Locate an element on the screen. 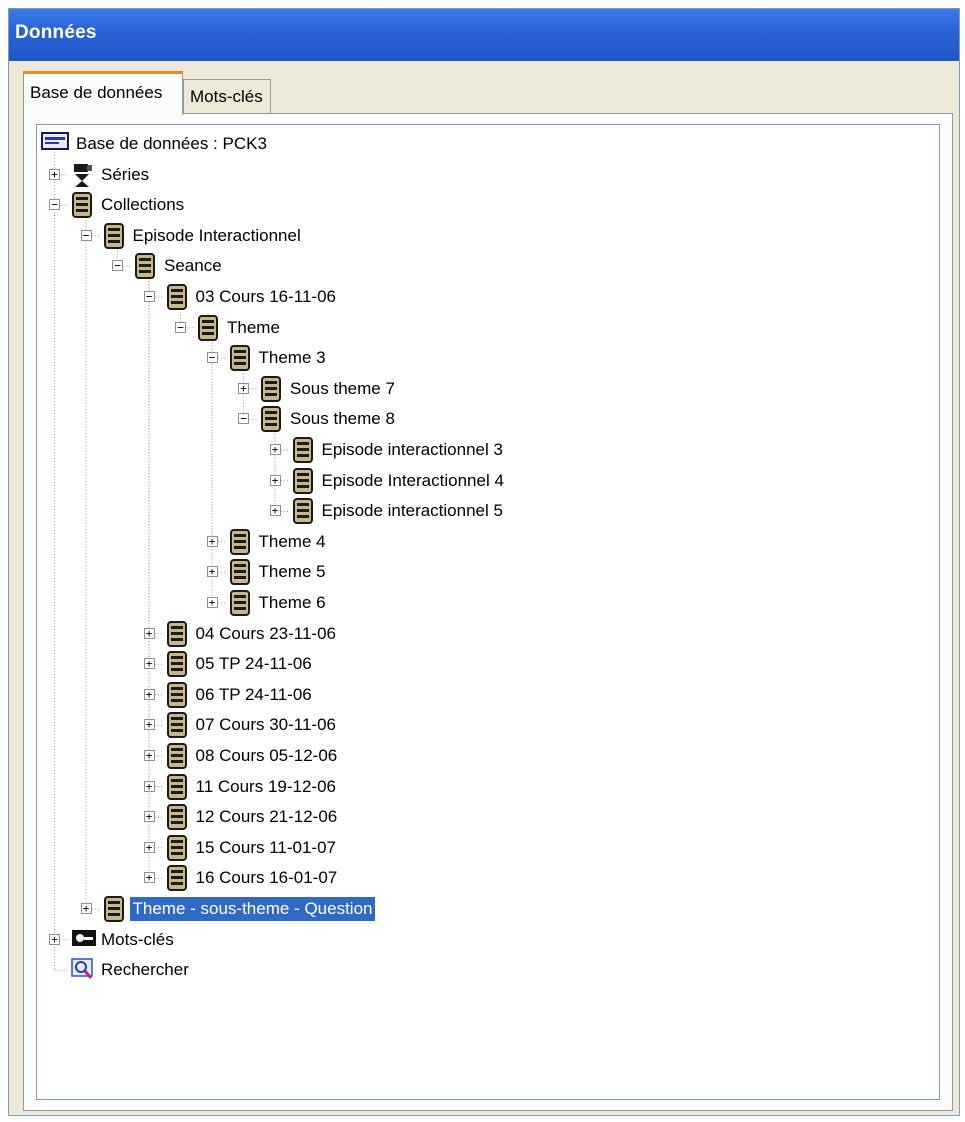  tree-node-label: Base de données : PCK3 is located at coordinates (171, 144).